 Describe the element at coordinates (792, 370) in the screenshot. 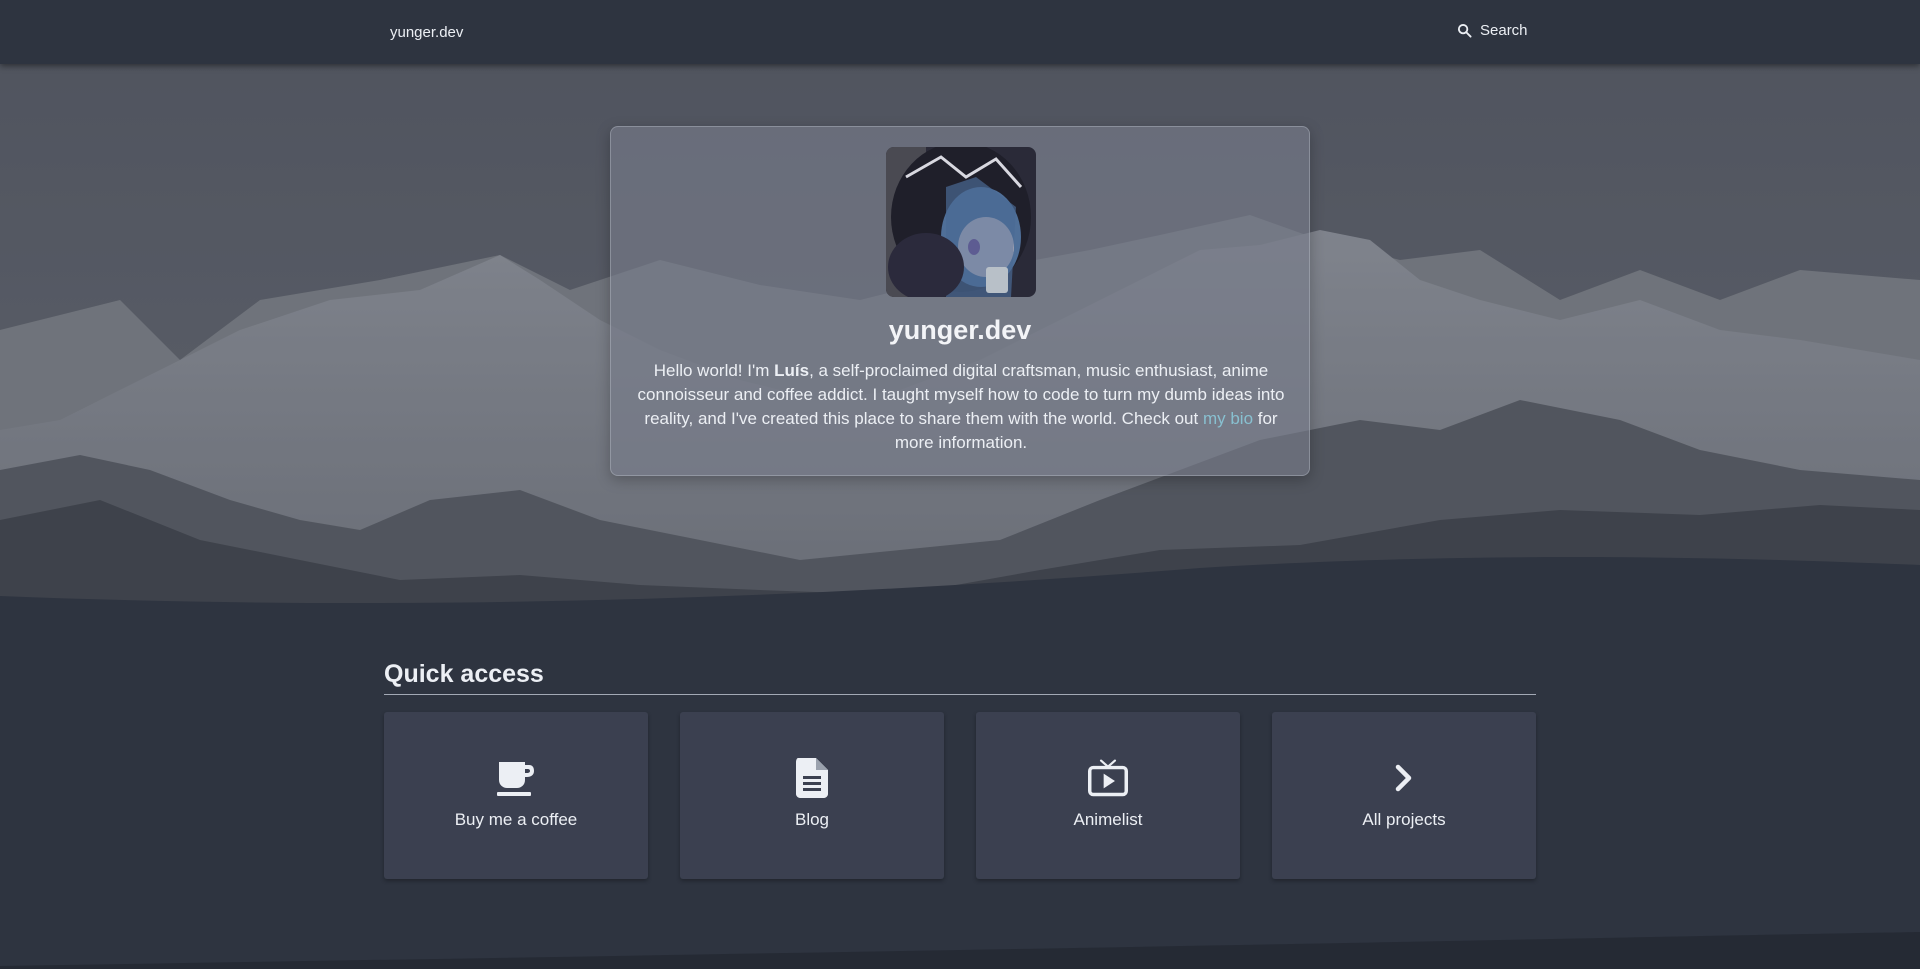

I see `author-name: Luís` at that location.